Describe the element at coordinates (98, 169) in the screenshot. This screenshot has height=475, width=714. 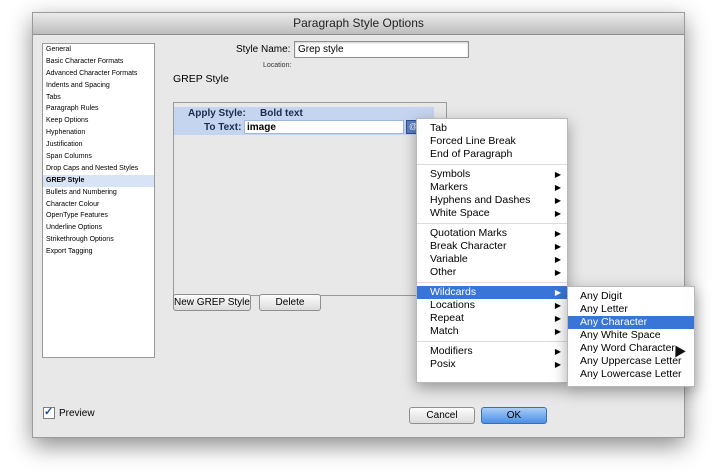
I see `category-item: Drop Caps and Nested Styles` at that location.